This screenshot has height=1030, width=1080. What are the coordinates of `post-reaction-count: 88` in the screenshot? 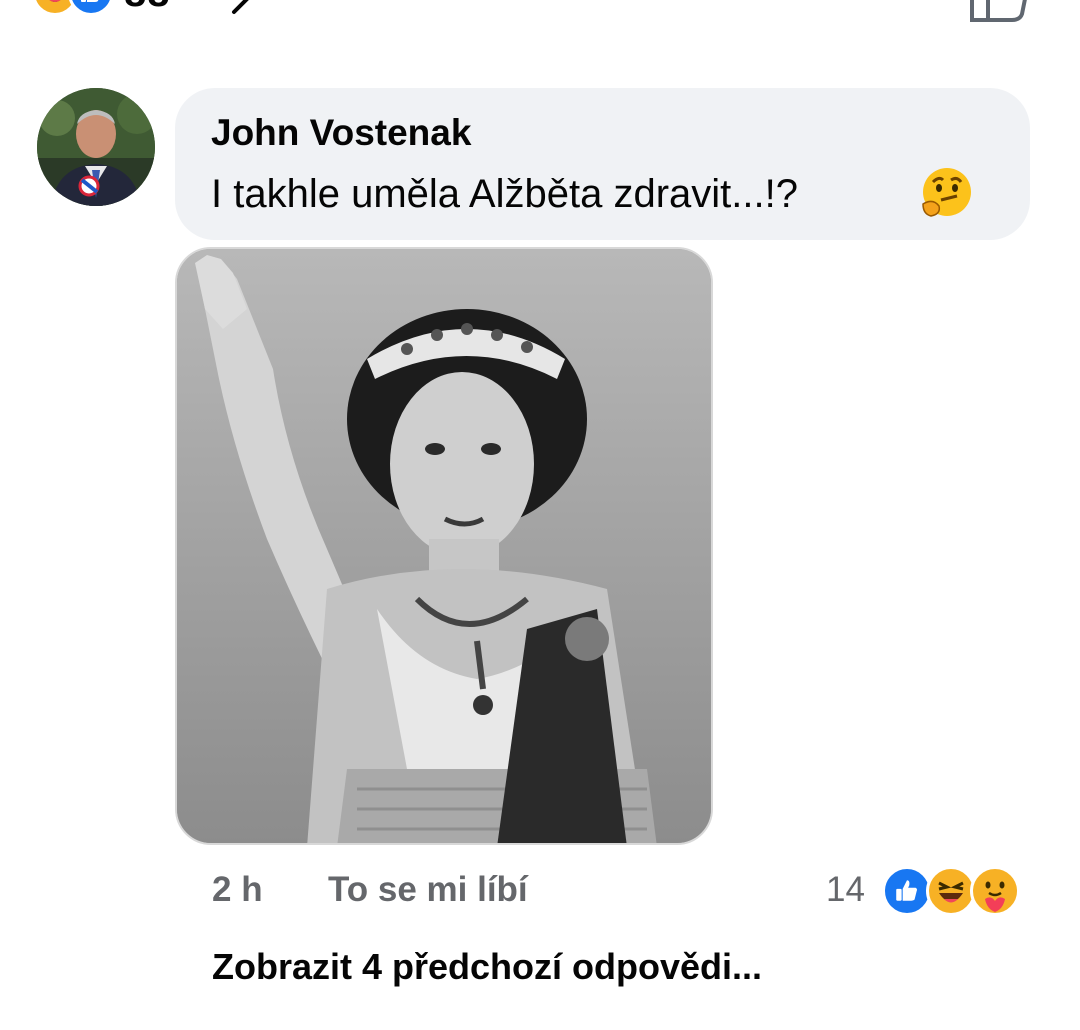 It's located at (147, 8).